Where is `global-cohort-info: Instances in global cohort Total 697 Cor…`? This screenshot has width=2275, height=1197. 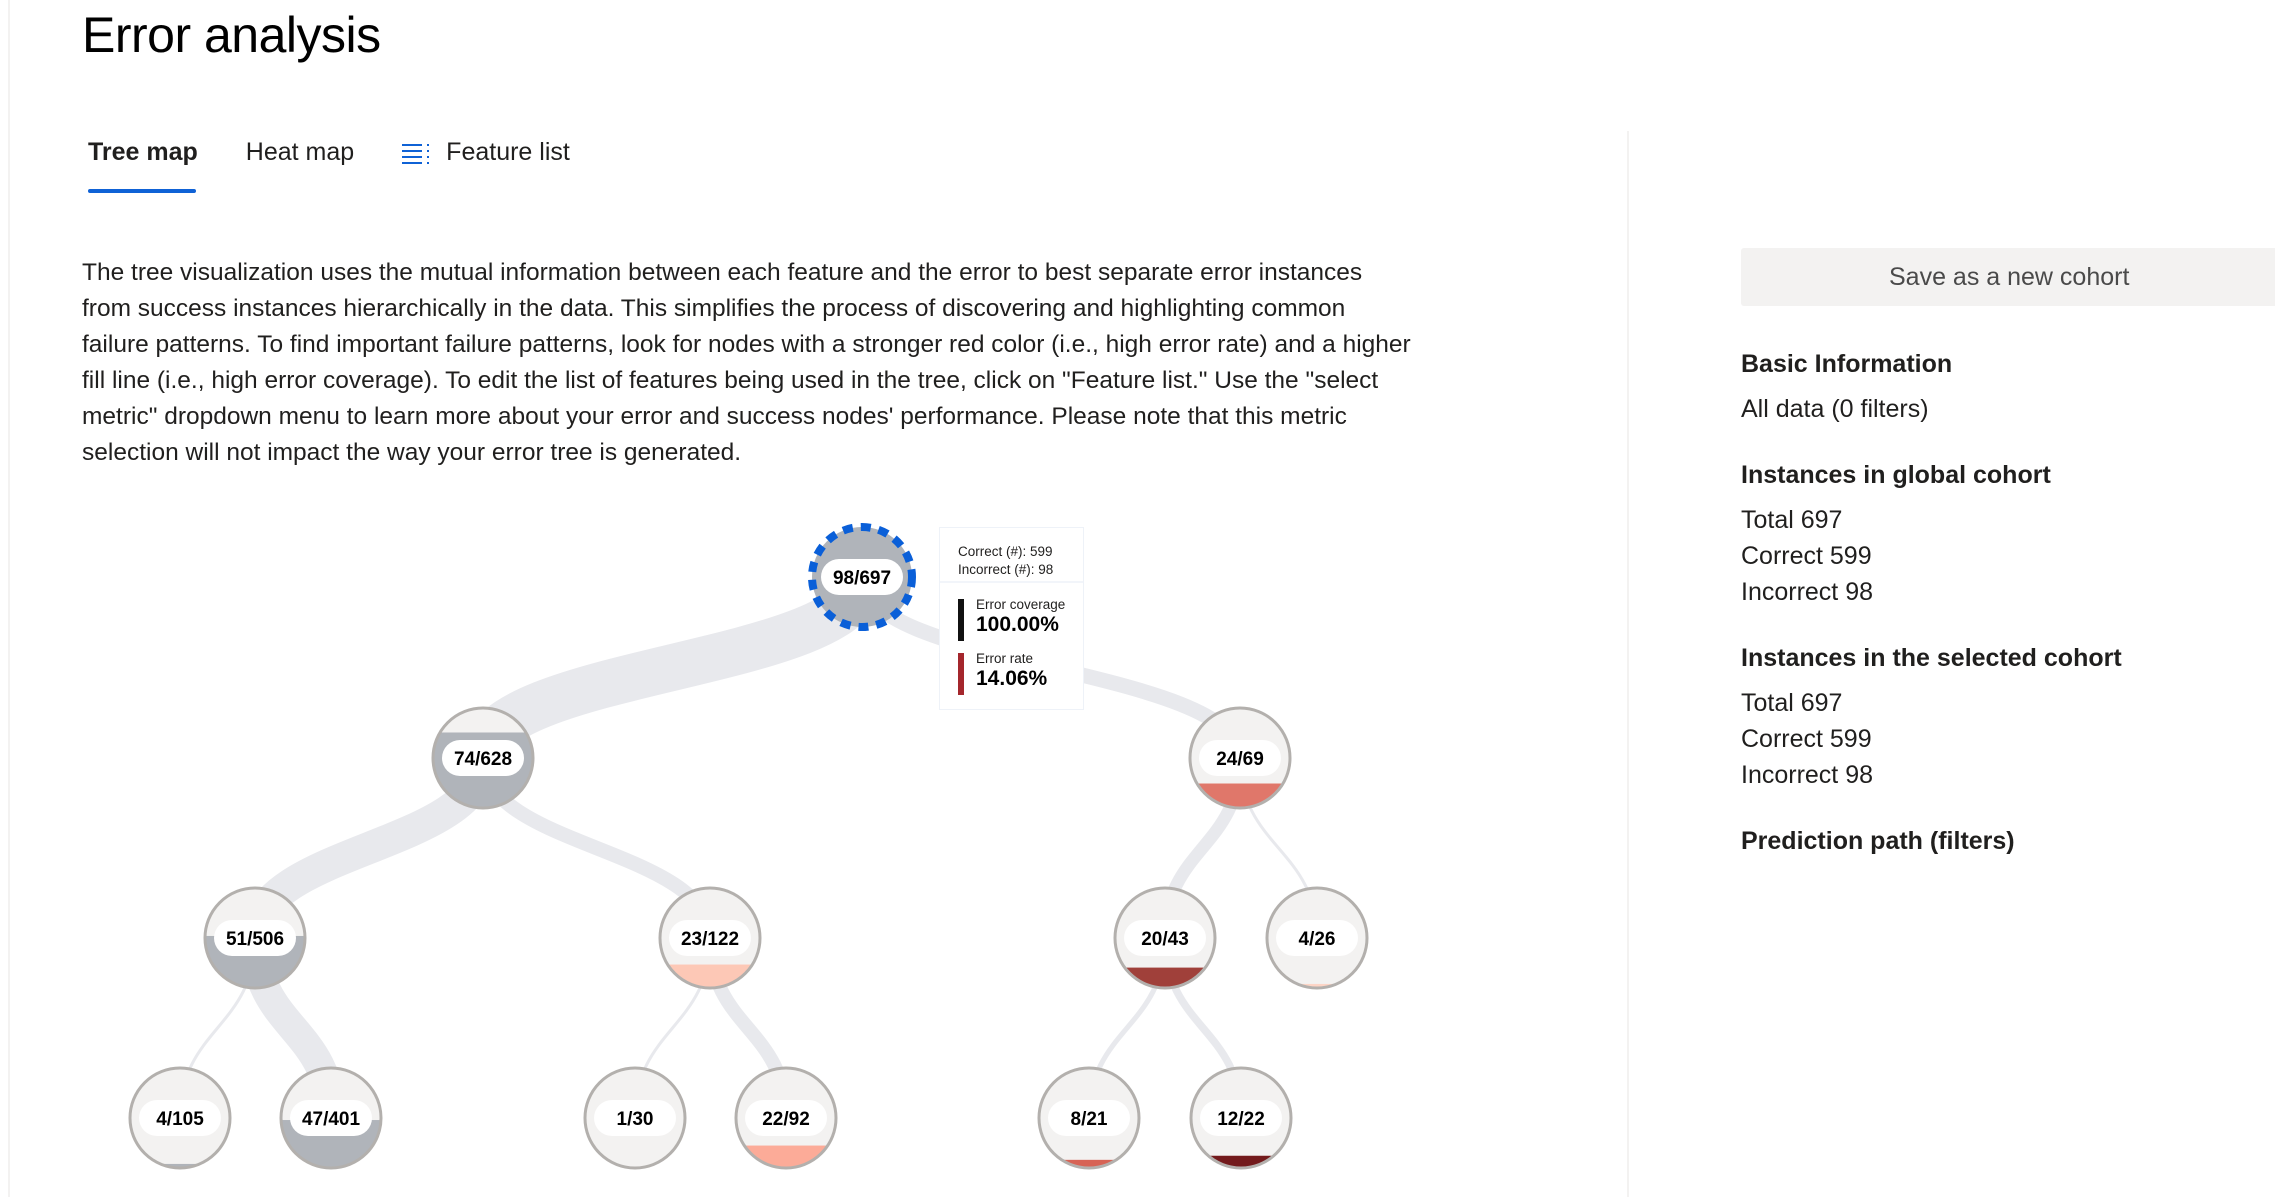 global-cohort-info: Instances in global cohort Total 697 Cor… is located at coordinates (2001, 535).